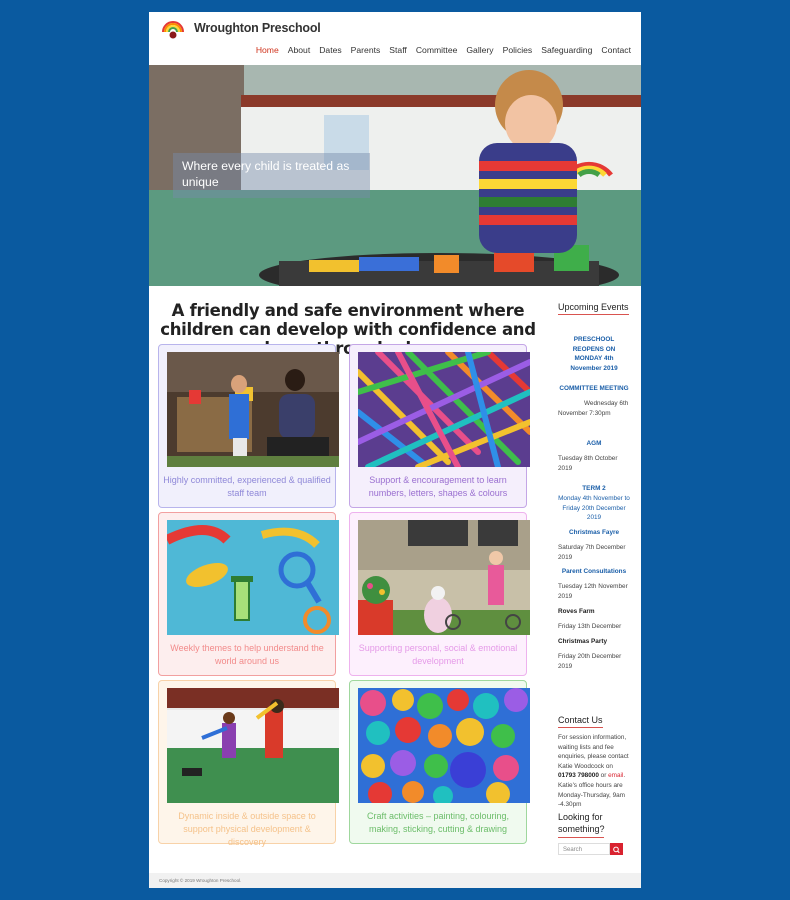  Describe the element at coordinates (444, 409) in the screenshot. I see `tile-photo-straws` at that location.